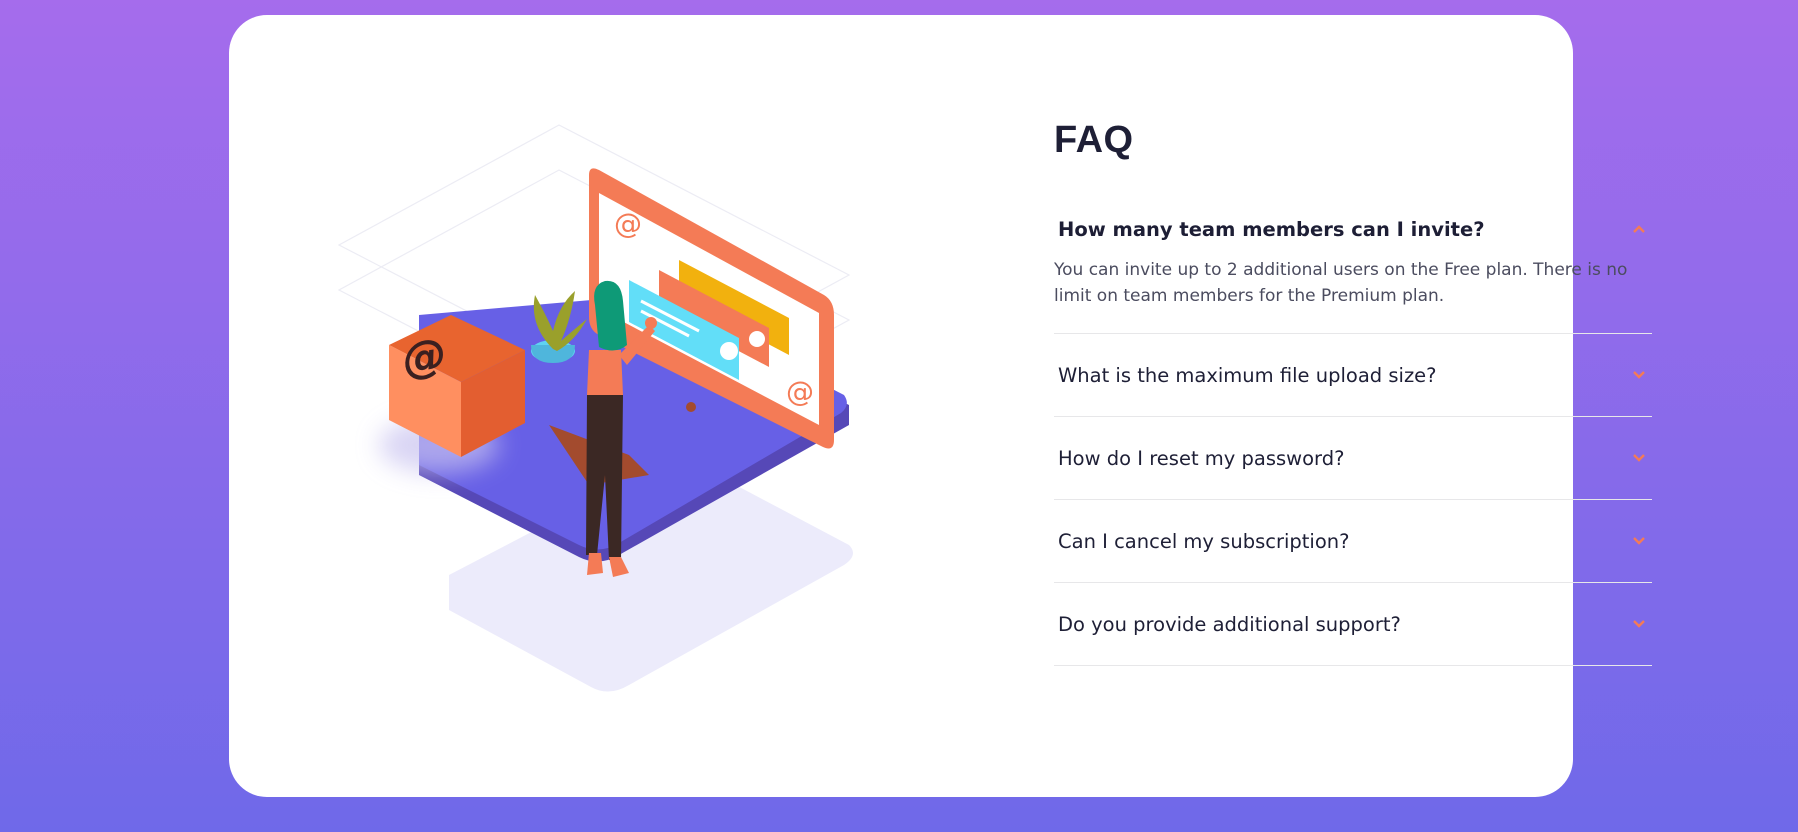 The width and height of the screenshot is (1798, 832). I want to click on faq-question-row: How many team members can I invite?, so click(1353, 229).